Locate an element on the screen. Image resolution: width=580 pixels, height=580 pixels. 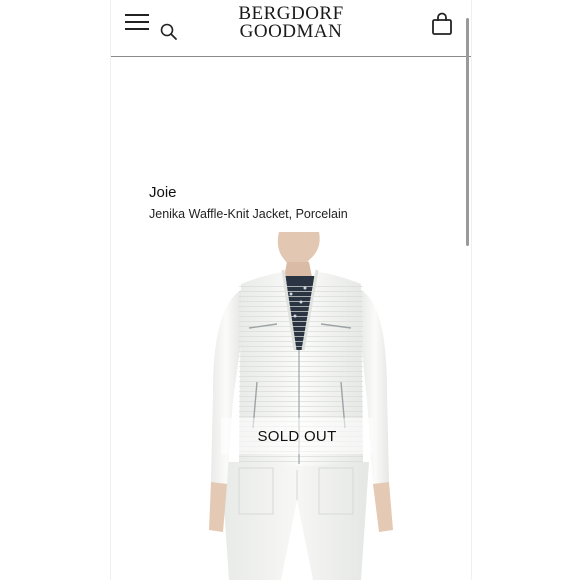
menu-icon is located at coordinates (138, 23).